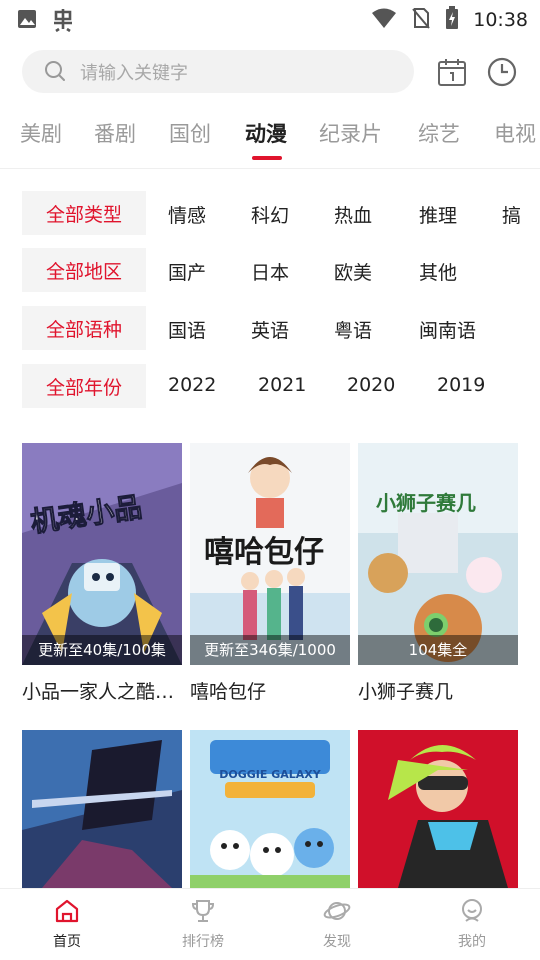 This screenshot has width=540, height=960. What do you see at coordinates (438, 650) in the screenshot?
I see `episode-badge: 104集全` at bounding box center [438, 650].